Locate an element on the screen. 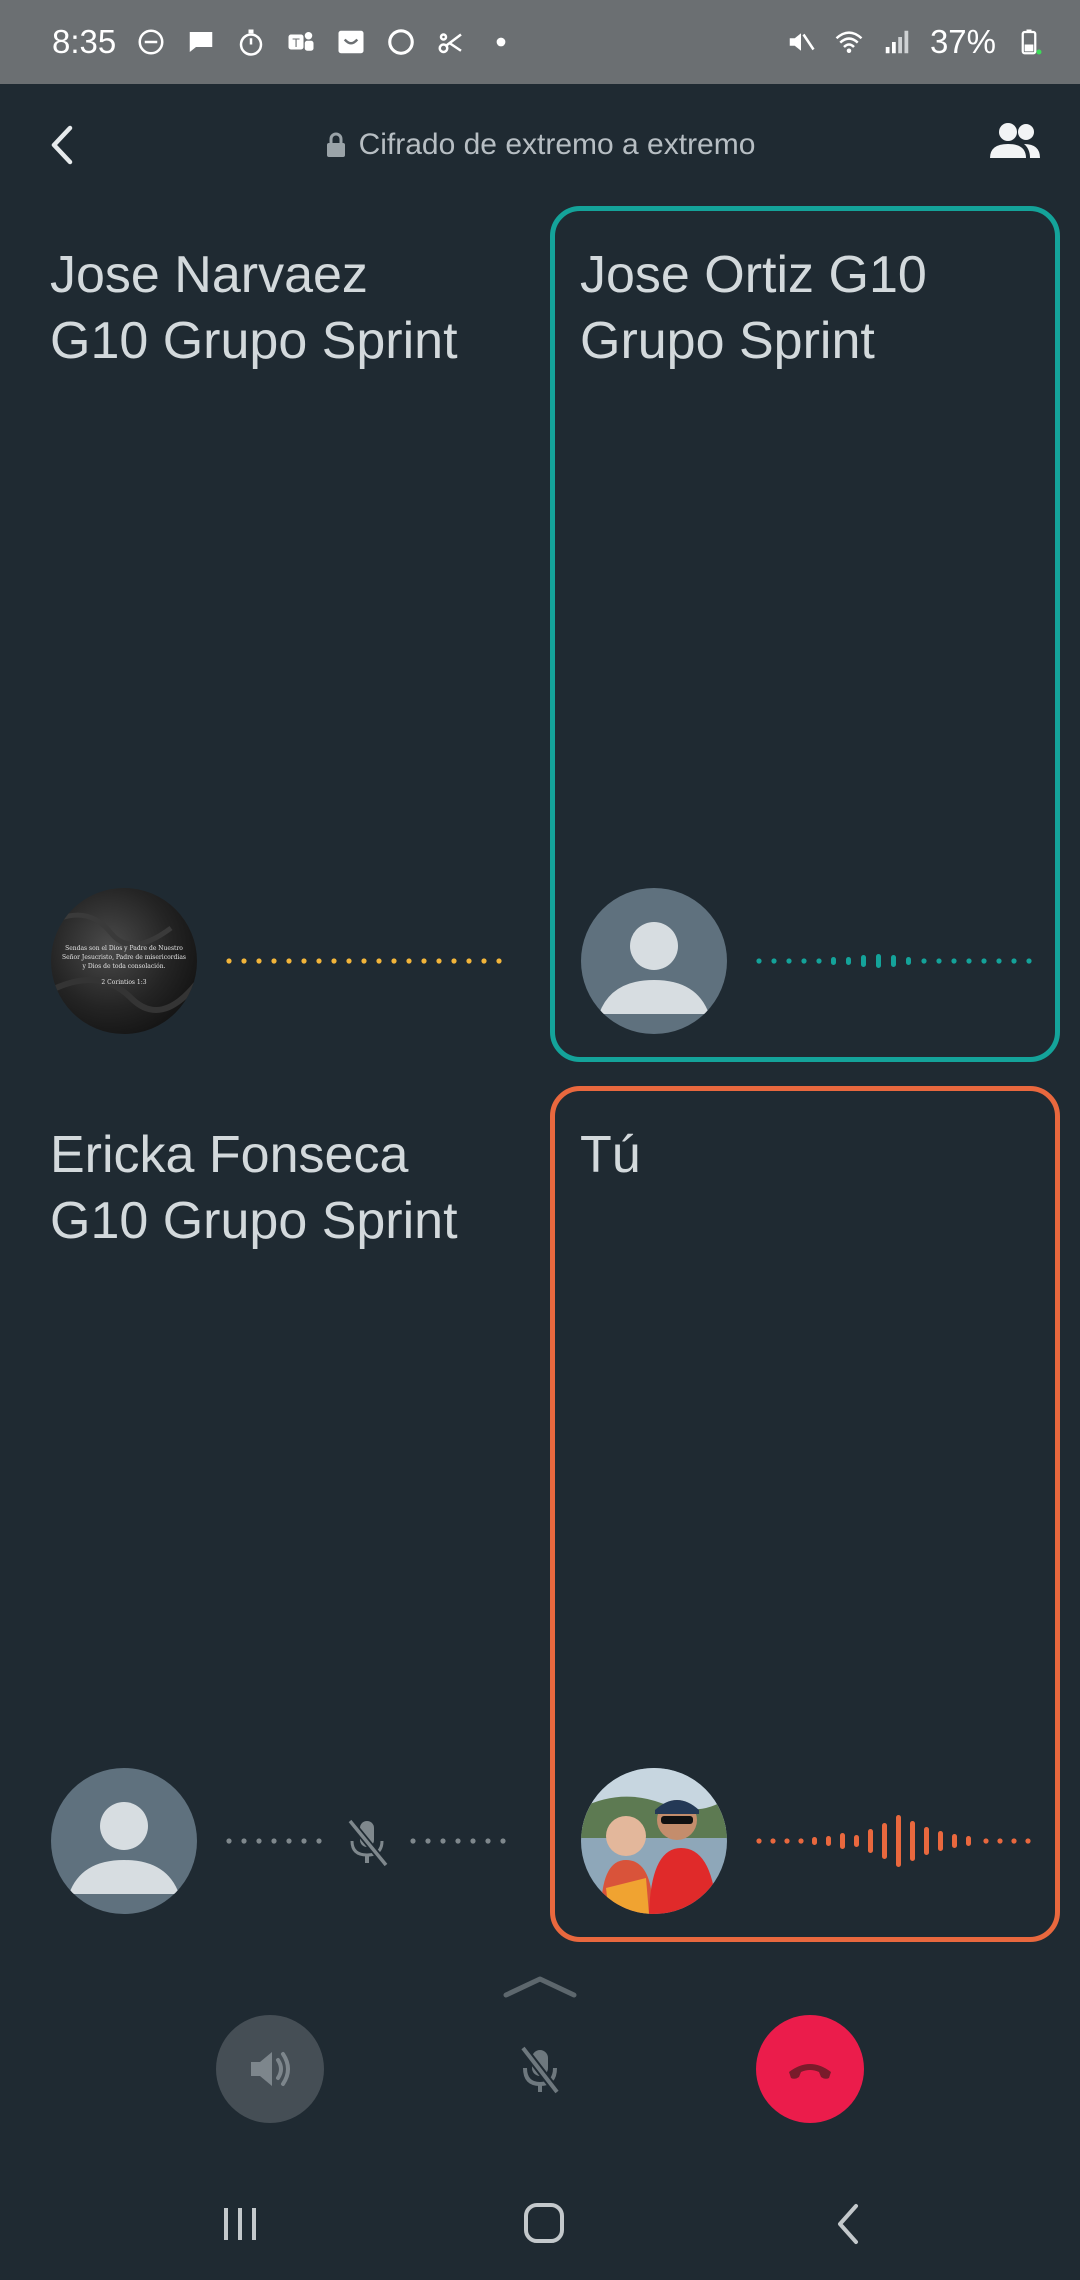 The image size is (1080, 2280). self-avatar is located at coordinates (654, 1841).